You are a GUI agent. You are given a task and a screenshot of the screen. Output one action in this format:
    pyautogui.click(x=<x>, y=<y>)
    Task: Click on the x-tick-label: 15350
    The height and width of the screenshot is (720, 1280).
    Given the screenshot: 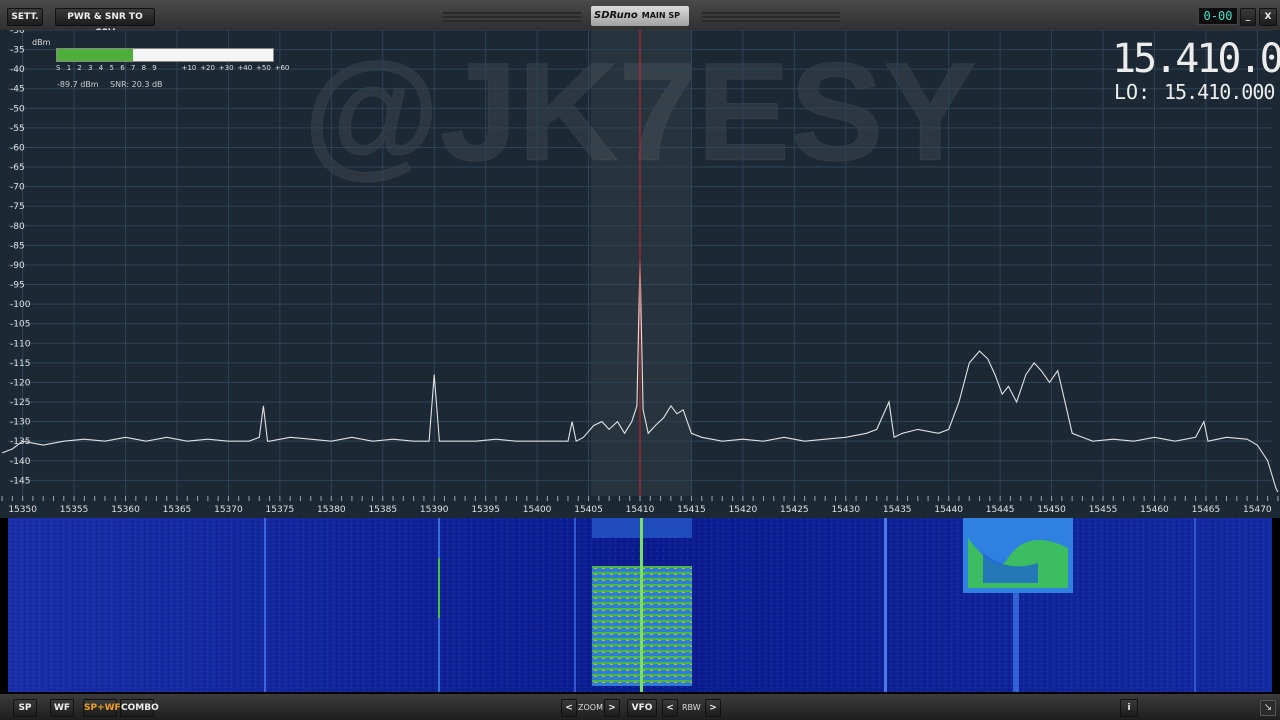 What is the action you would take?
    pyautogui.click(x=22, y=510)
    